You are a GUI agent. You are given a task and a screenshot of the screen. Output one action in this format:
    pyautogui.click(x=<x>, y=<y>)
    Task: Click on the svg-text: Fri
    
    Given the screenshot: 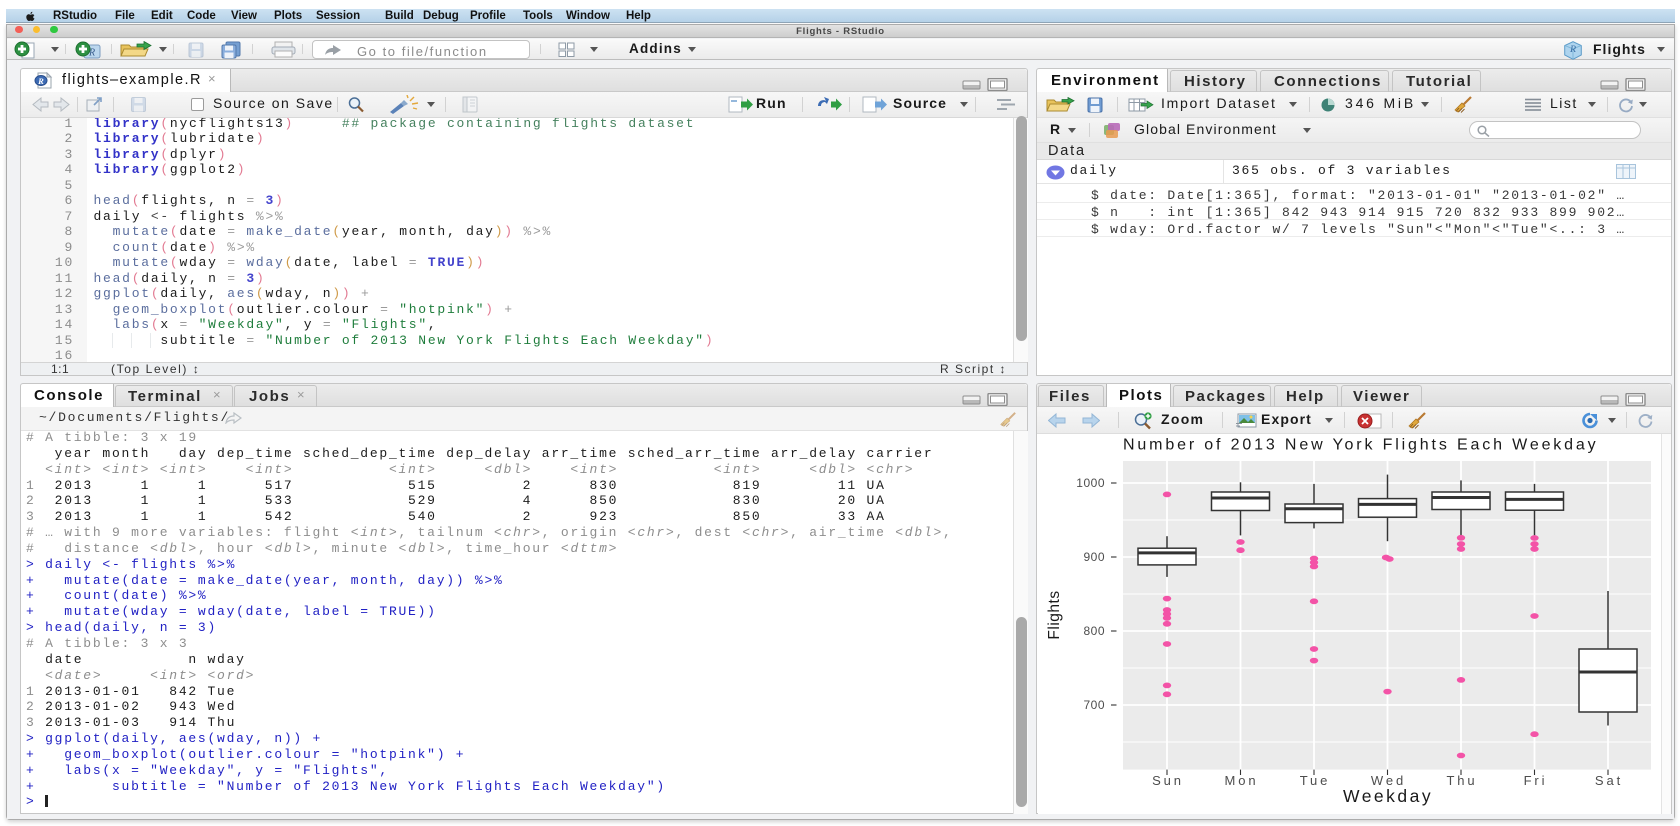 What is the action you would take?
    pyautogui.click(x=1536, y=780)
    